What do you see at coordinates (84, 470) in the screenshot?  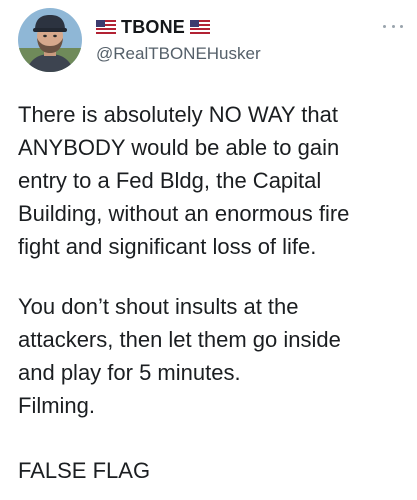 I see `tweet-paragraph-3: FALSE FLAG` at bounding box center [84, 470].